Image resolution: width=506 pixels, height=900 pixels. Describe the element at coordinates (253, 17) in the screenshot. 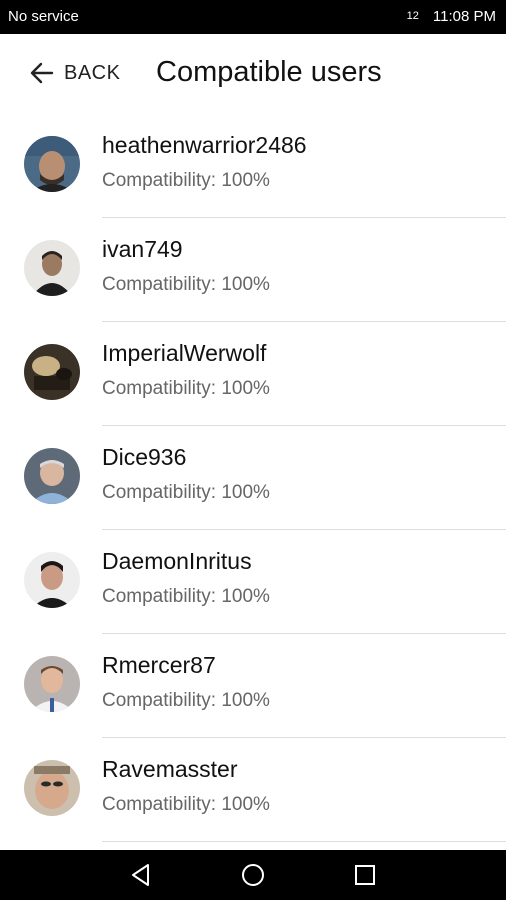

I see `status-bar: No service 12 11:08 PM` at that location.